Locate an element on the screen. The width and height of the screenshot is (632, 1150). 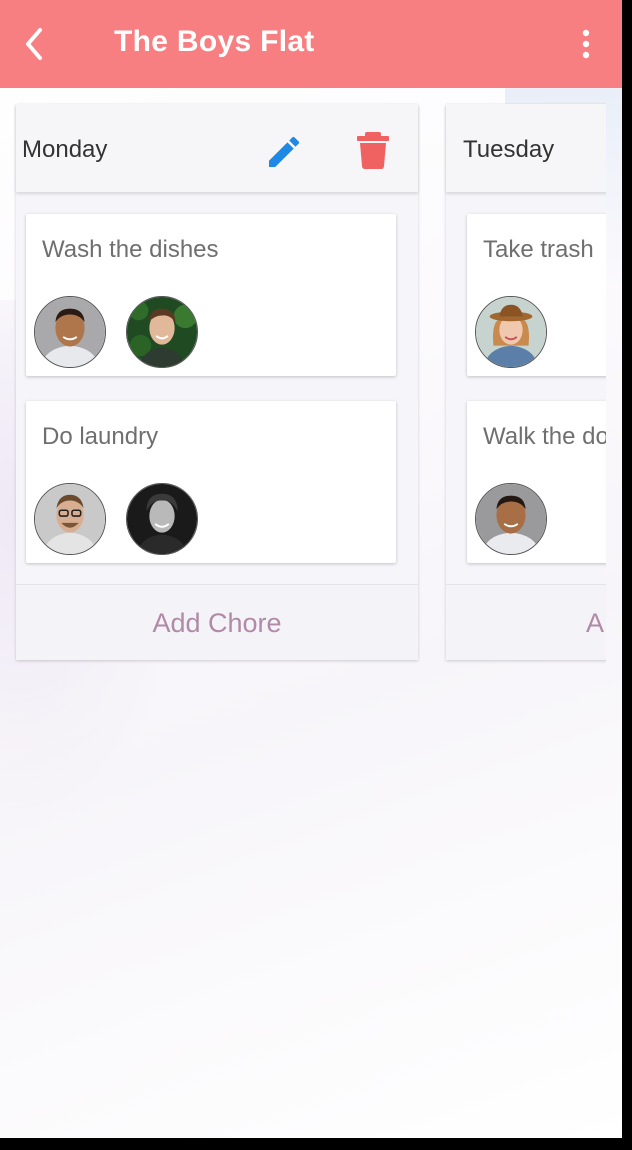
app-bar: The Boys Flat is located at coordinates (311, 44).